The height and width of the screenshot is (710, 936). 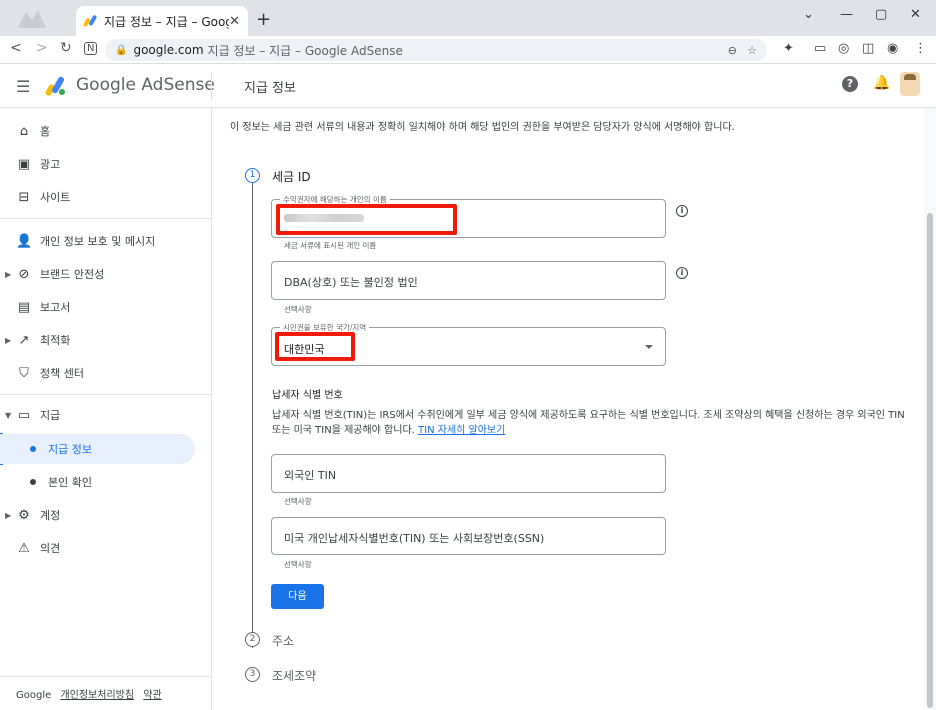 I want to click on step-1-title: 세금 ID, so click(x=291, y=177).